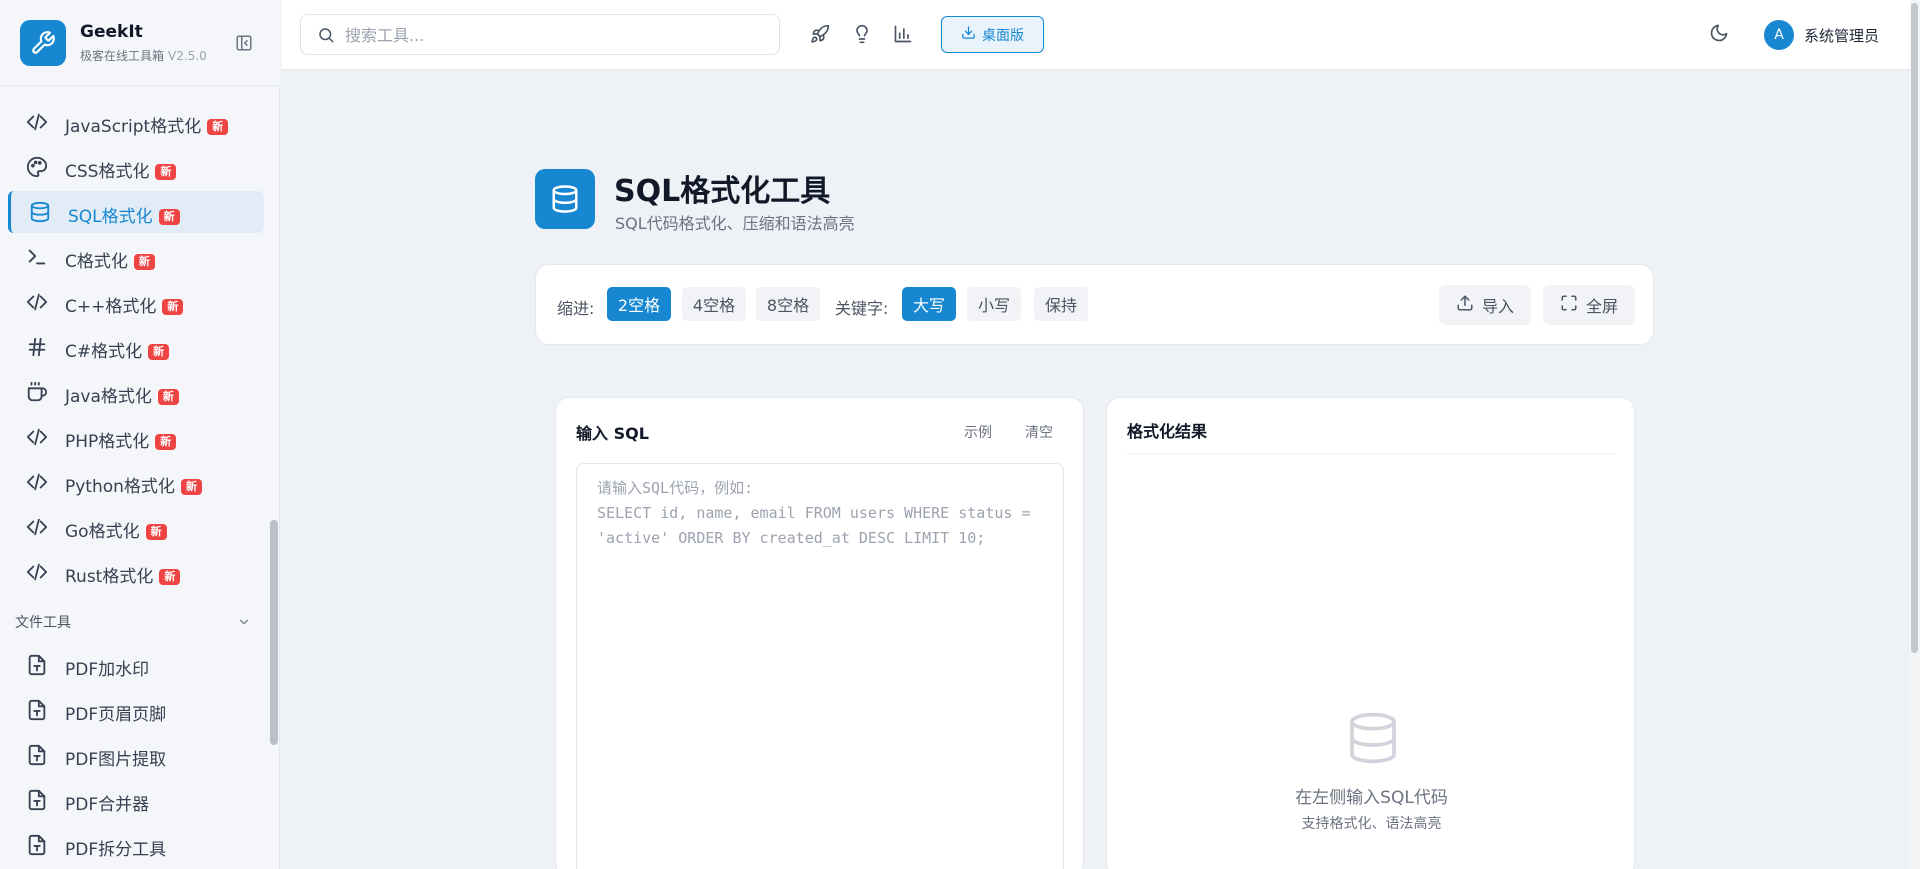  I want to click on sidebar-item-javascript: JavaScript格式化新, so click(136, 122).